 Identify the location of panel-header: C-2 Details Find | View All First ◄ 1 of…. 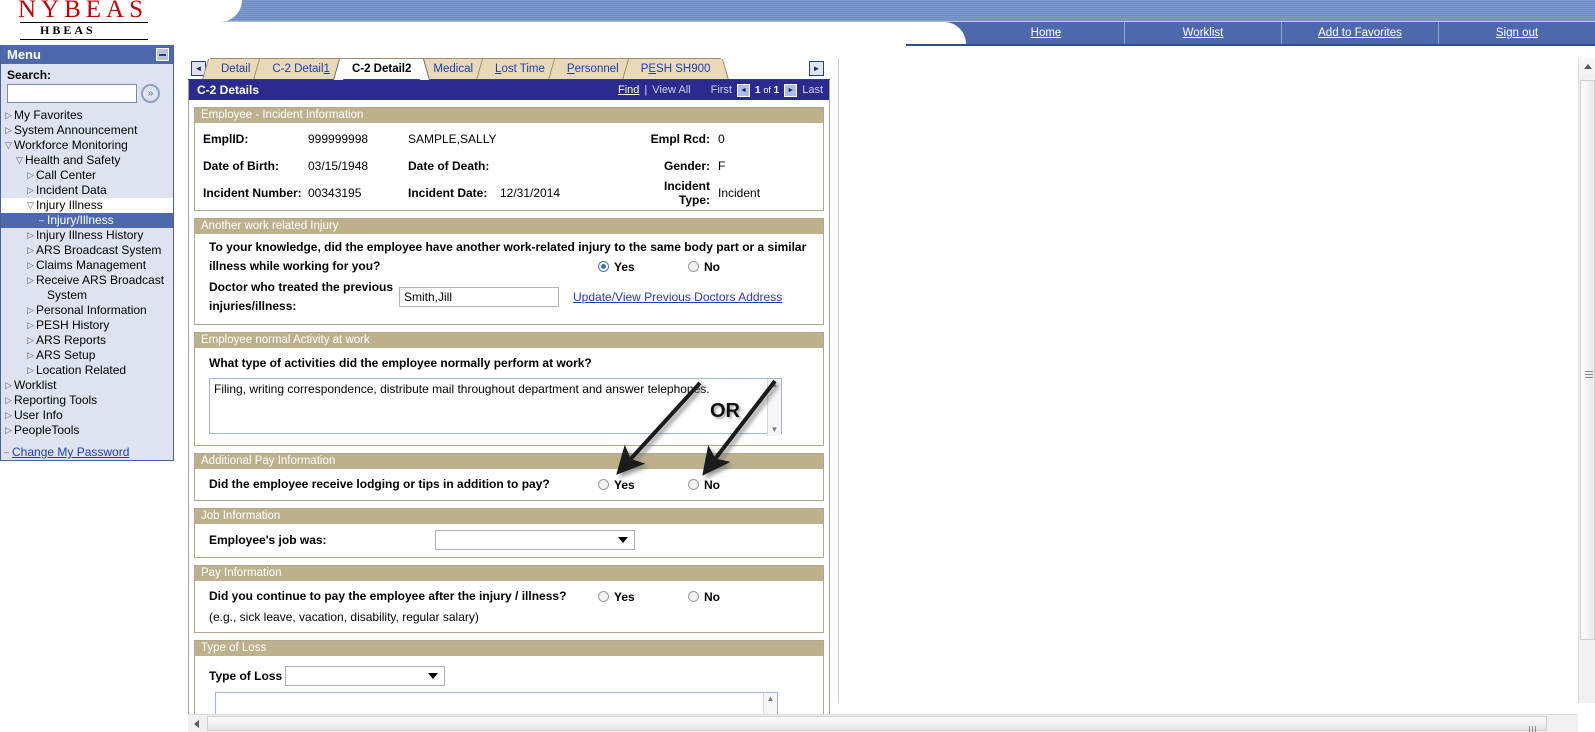
(509, 90).